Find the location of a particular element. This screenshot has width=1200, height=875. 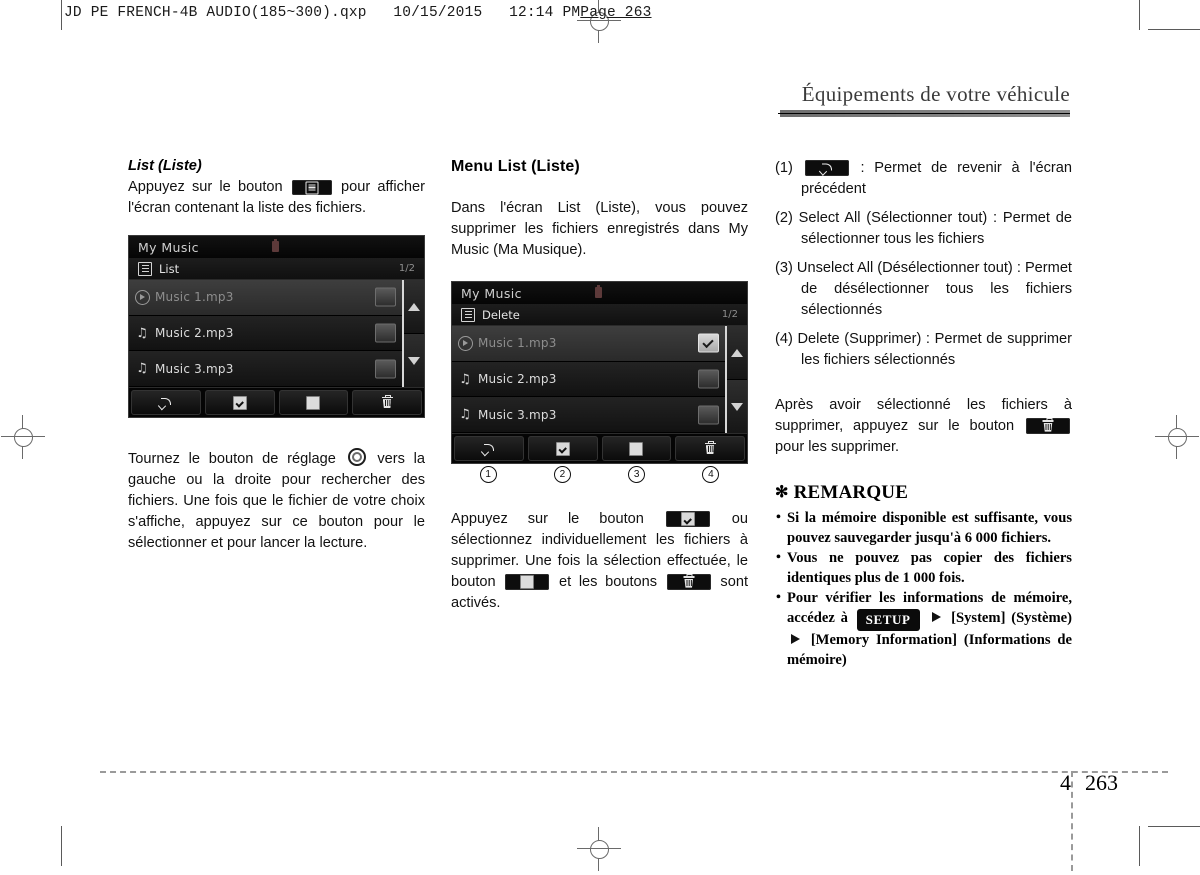

setup-button-icon: SETUP is located at coordinates (888, 619).